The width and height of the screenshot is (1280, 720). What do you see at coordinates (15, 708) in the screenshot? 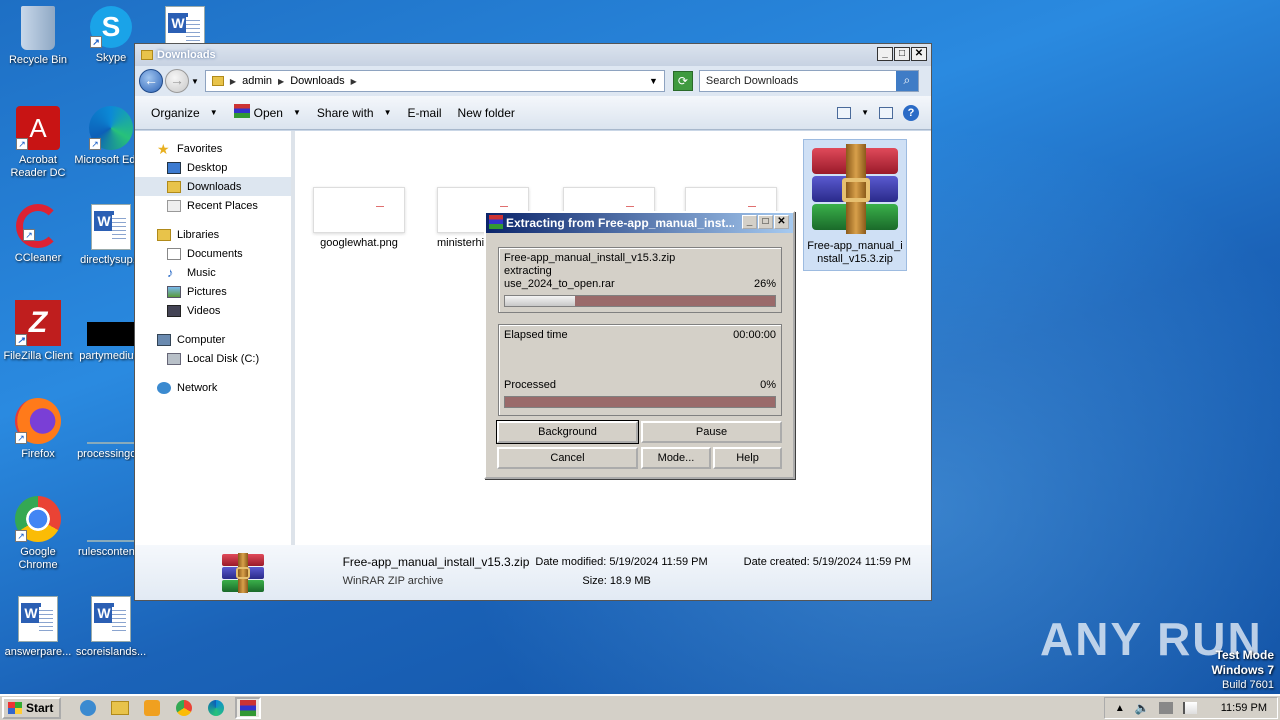
I see `windows-logo-icon` at bounding box center [15, 708].